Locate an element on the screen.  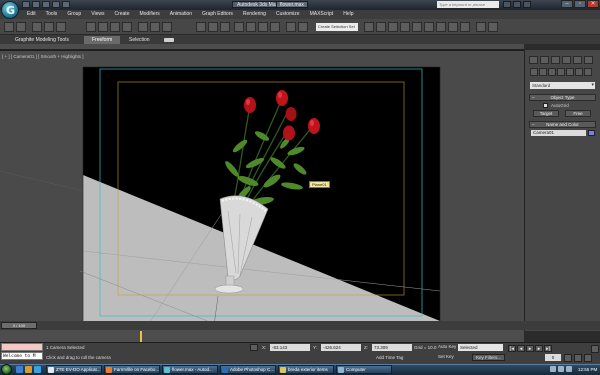
track-bar is located at coordinates (262, 336).